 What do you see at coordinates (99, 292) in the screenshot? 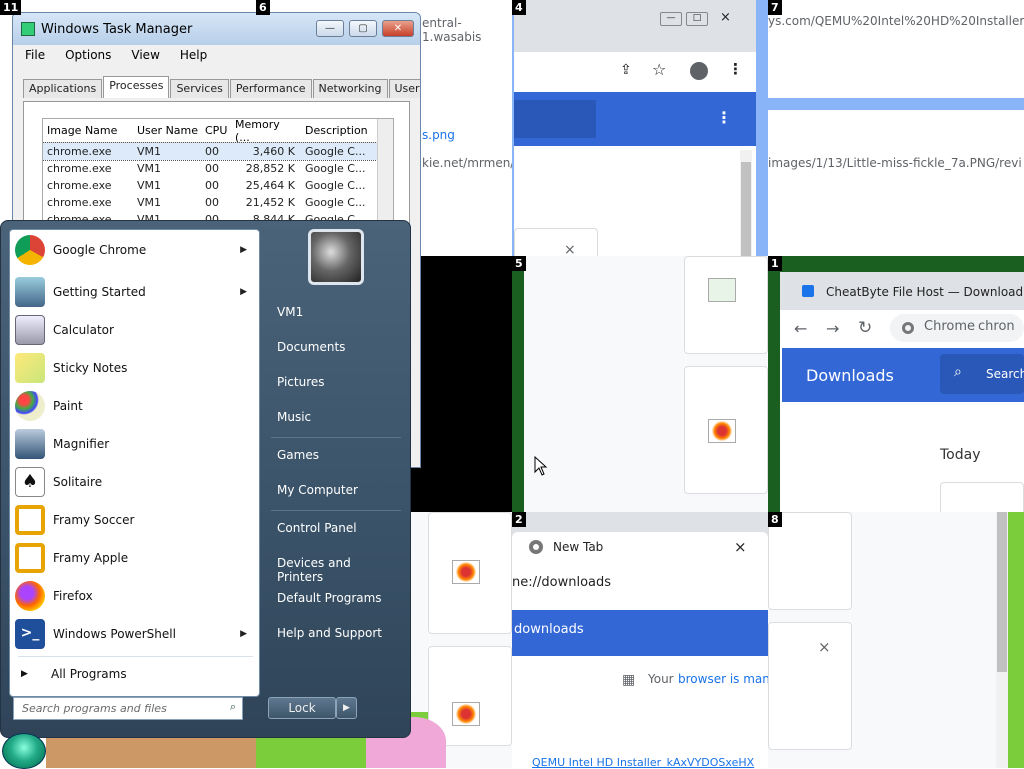
I see `program-label: Getting Started` at bounding box center [99, 292].